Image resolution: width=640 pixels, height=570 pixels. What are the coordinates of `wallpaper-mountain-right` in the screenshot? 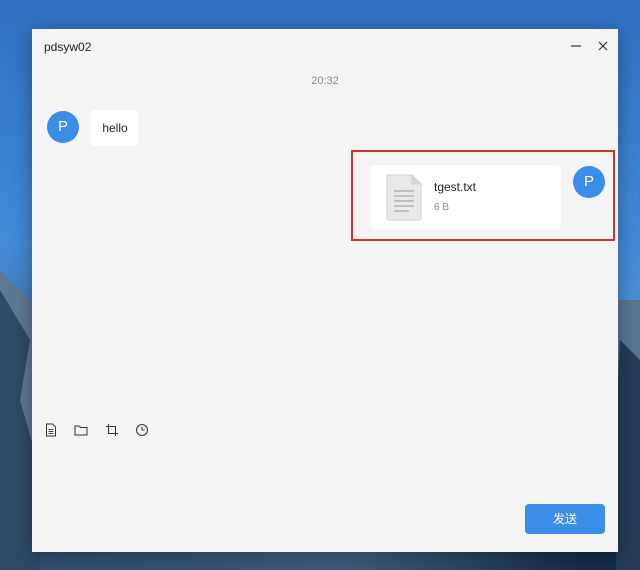 It's located at (628, 435).